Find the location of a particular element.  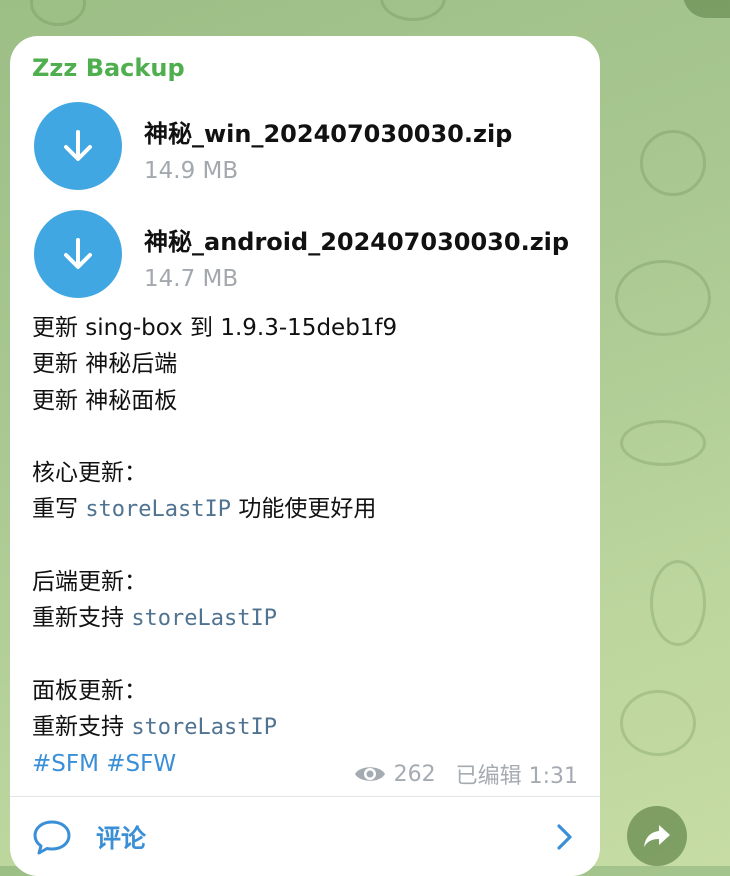

comments-button: 评论 is located at coordinates (305, 836).